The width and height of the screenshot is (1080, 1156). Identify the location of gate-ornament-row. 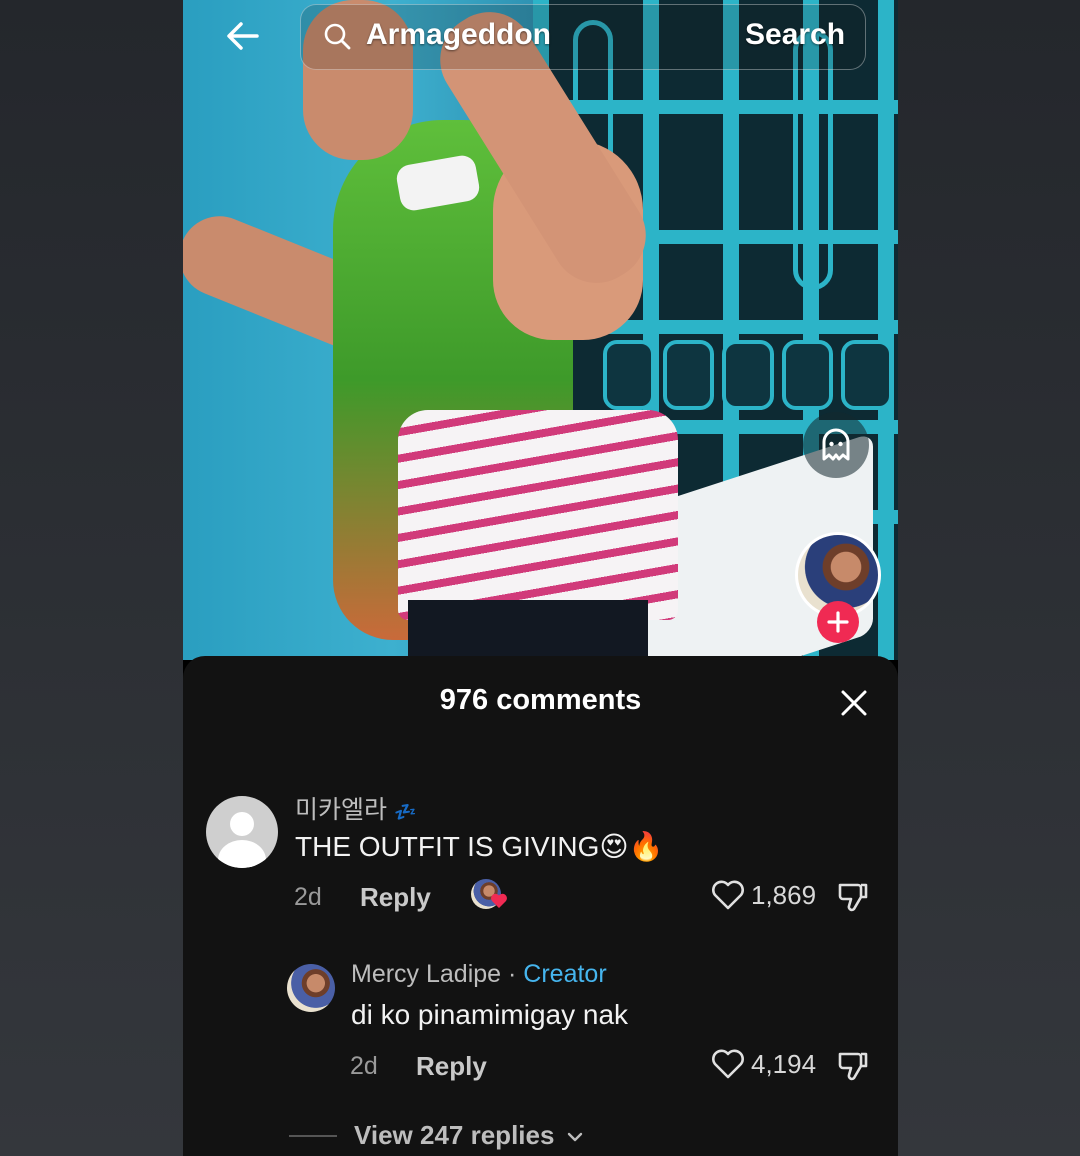
(748, 375).